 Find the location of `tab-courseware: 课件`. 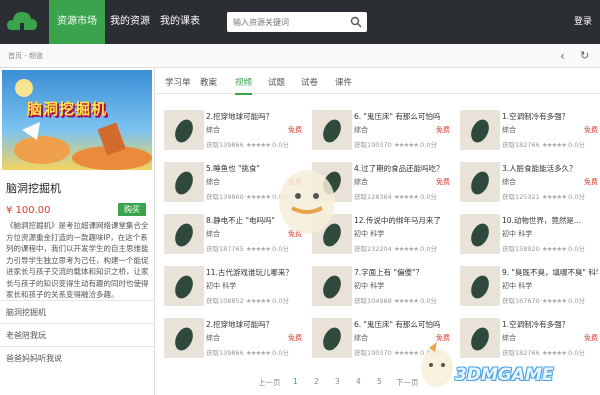

tab-courseware: 课件 is located at coordinates (343, 82).